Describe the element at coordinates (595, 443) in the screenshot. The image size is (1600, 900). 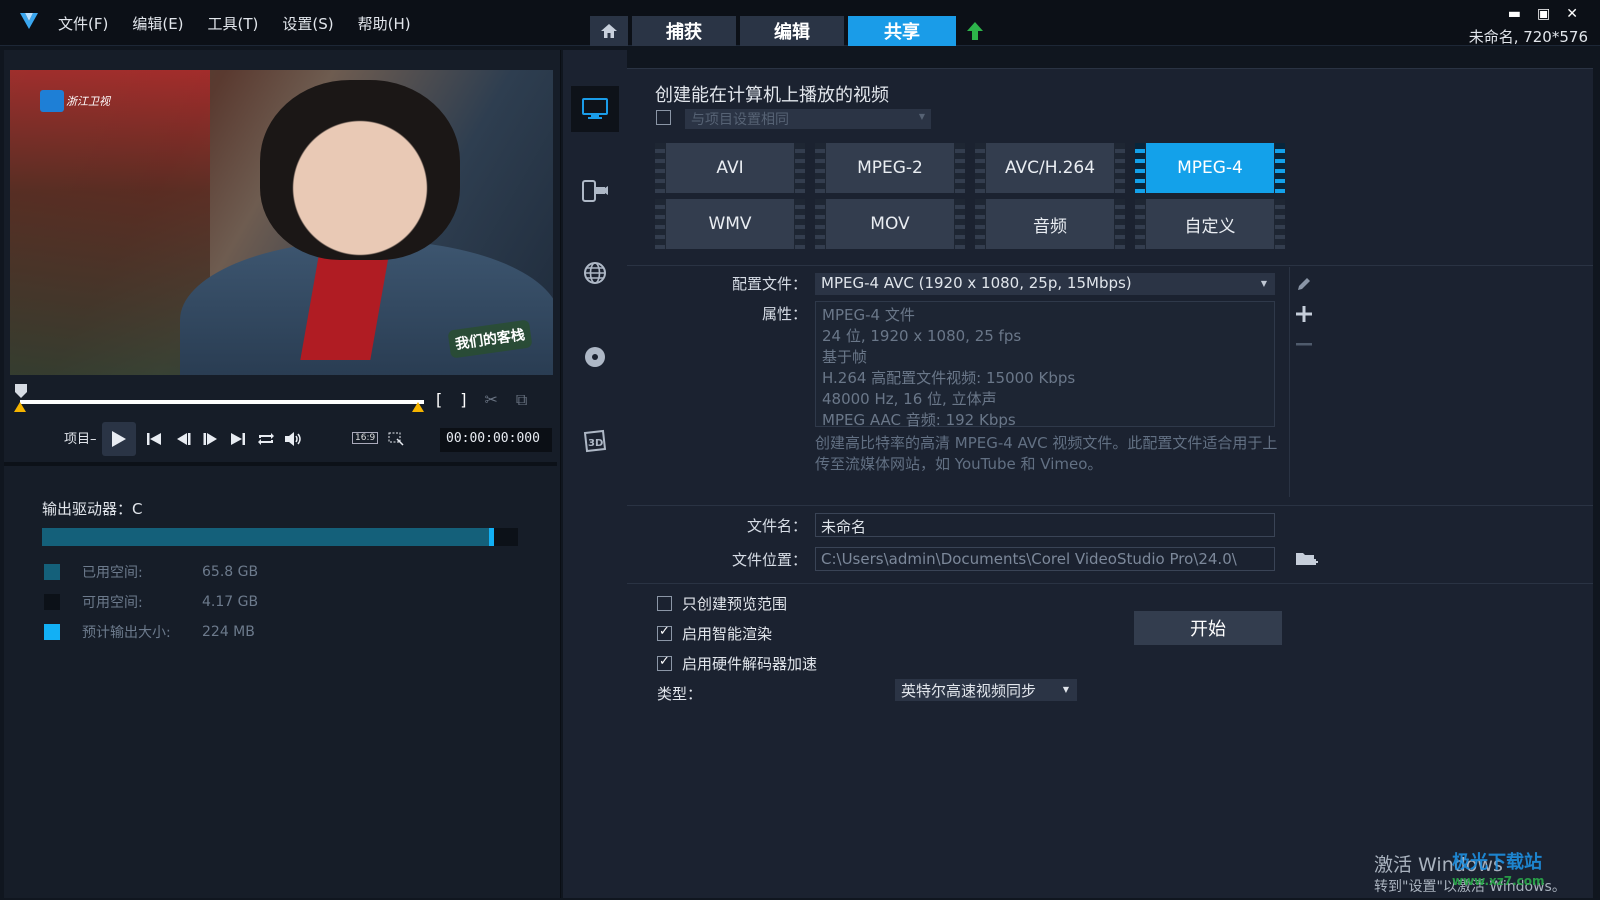
I see `svg-text: 3D` at that location.